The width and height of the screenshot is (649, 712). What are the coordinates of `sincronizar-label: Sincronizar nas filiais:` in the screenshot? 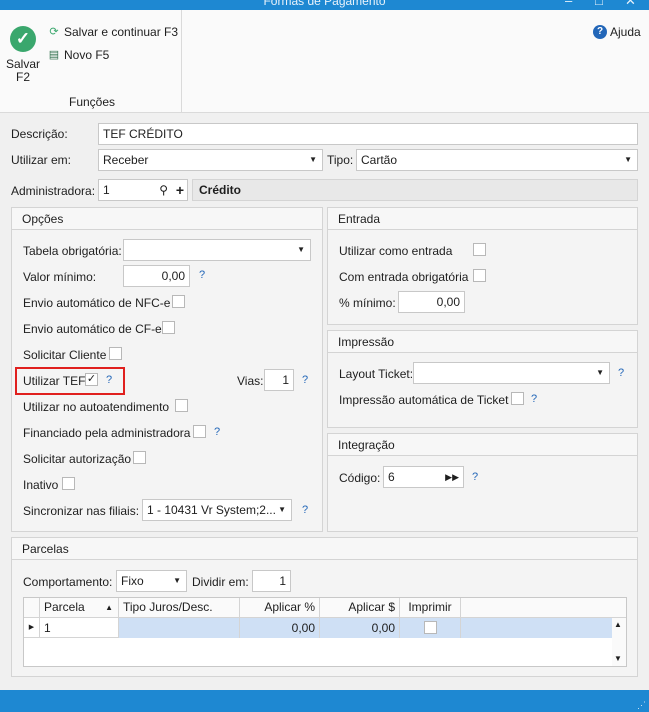 It's located at (81, 511).